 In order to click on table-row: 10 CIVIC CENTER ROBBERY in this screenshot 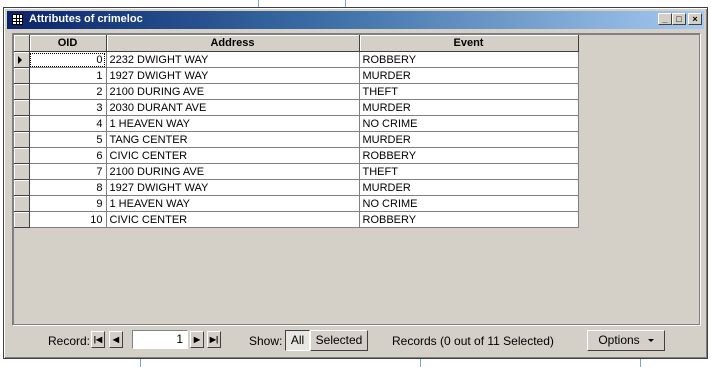, I will do `click(296, 219)`.